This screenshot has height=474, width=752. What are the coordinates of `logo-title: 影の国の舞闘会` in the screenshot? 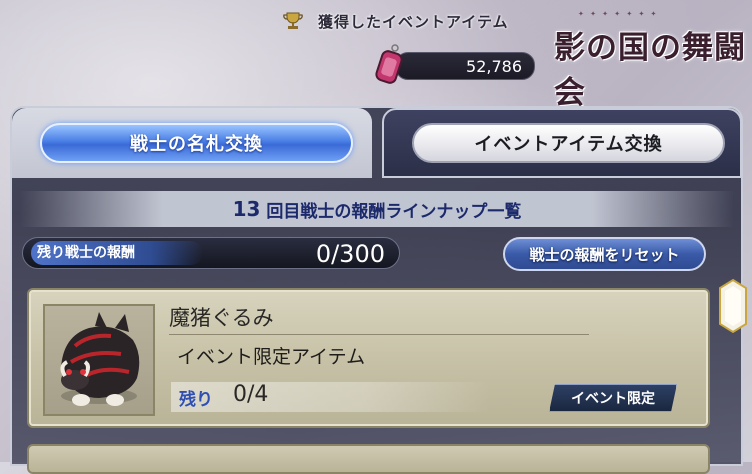 It's located at (650, 70).